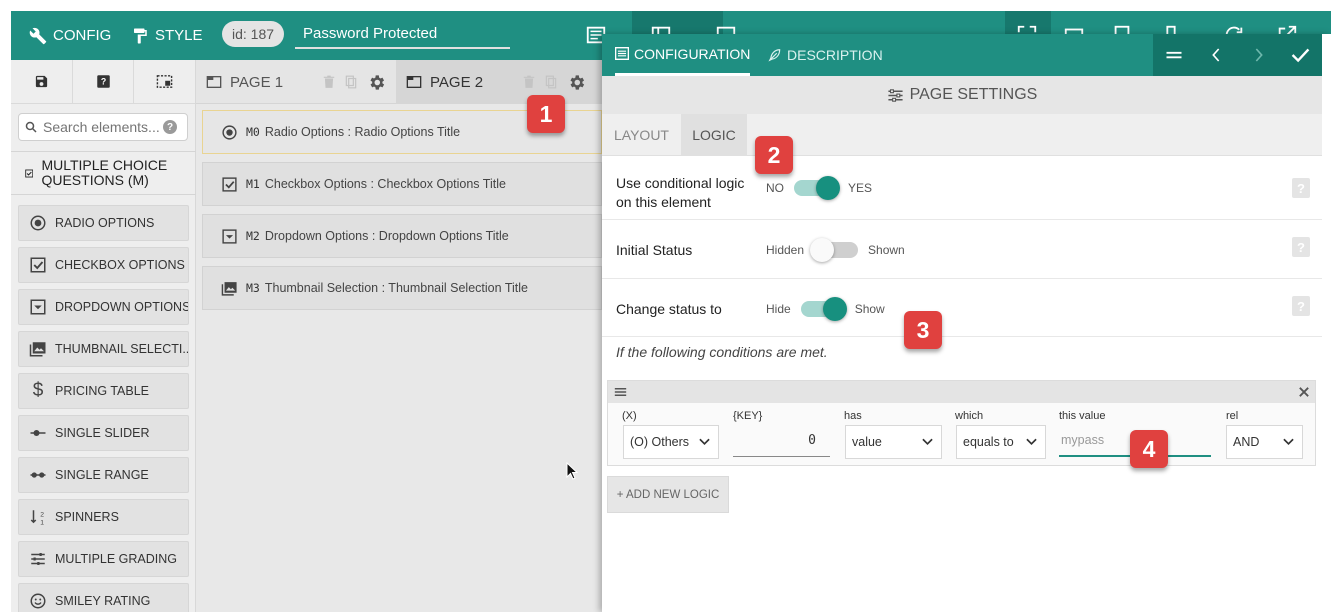  I want to click on wrench-icon, so click(38, 35).